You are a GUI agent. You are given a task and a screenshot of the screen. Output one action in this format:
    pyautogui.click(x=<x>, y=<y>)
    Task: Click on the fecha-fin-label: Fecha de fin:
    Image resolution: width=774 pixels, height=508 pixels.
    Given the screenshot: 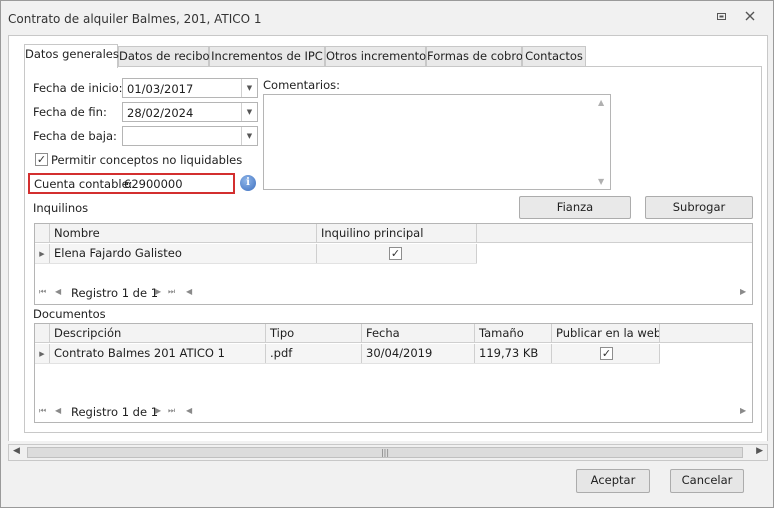 What is the action you would take?
    pyautogui.click(x=70, y=112)
    